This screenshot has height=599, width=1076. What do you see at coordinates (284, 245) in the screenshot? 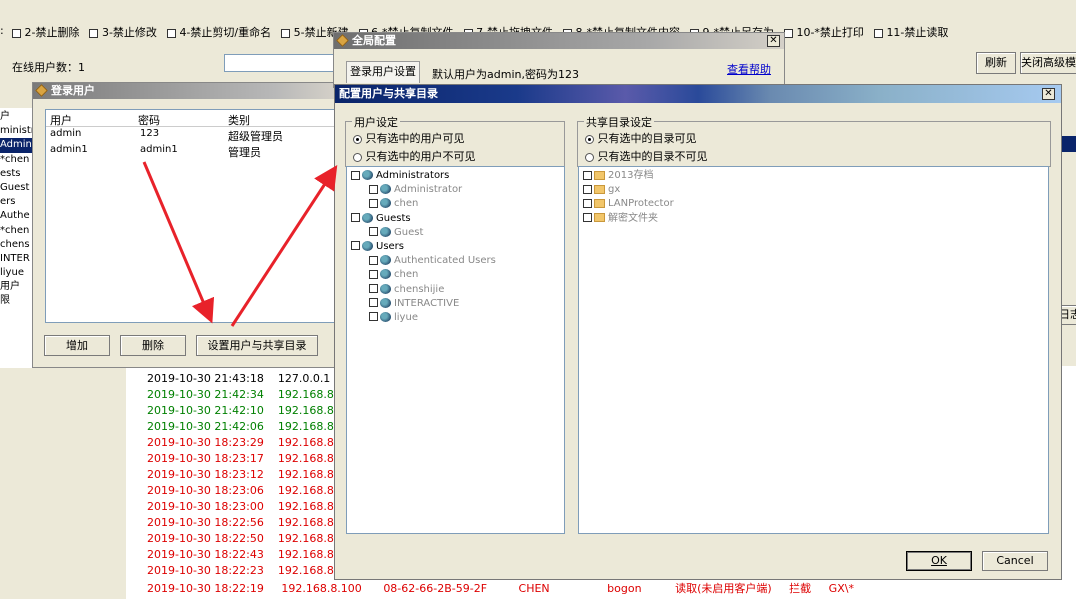
I see `arrow-up` at bounding box center [284, 245].